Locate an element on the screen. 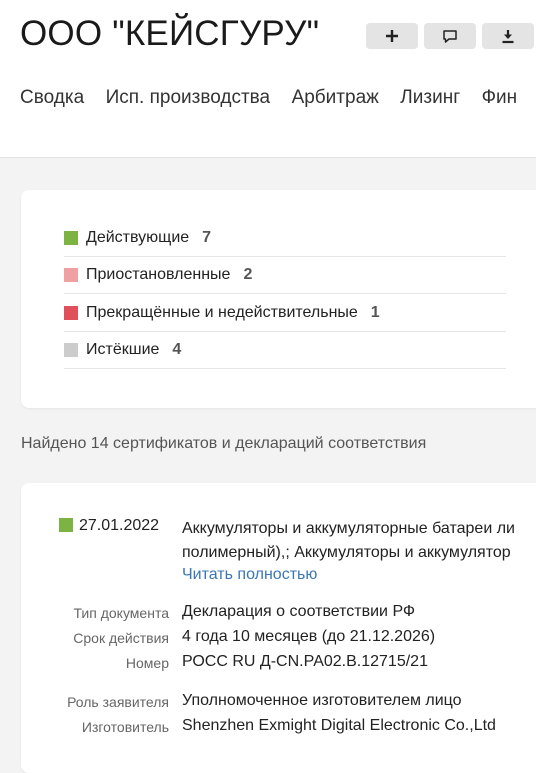 Image resolution: width=536 pixels, height=773 pixels. comment-button is located at coordinates (450, 36).